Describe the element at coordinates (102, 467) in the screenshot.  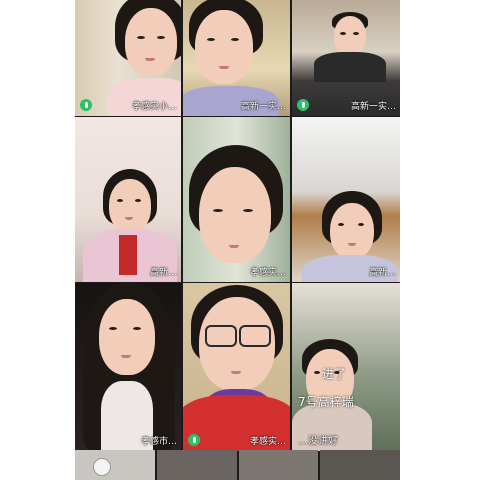
I see `emoji-icon` at that location.